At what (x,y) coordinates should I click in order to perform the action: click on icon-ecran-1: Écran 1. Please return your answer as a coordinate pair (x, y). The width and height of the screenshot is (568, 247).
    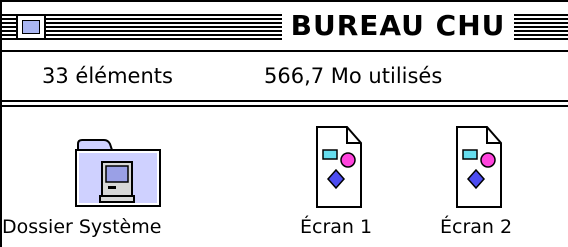
    Looking at the image, I should click on (337, 182).